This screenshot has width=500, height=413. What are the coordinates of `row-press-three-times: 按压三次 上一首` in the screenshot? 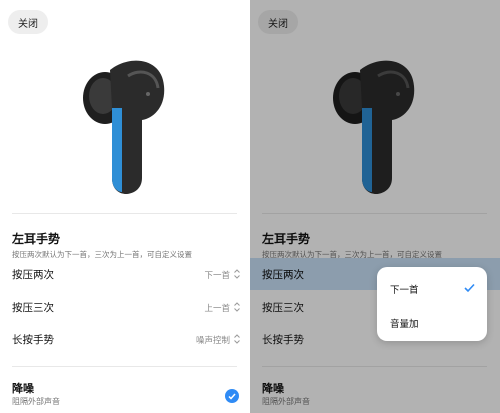 It's located at (125, 308).